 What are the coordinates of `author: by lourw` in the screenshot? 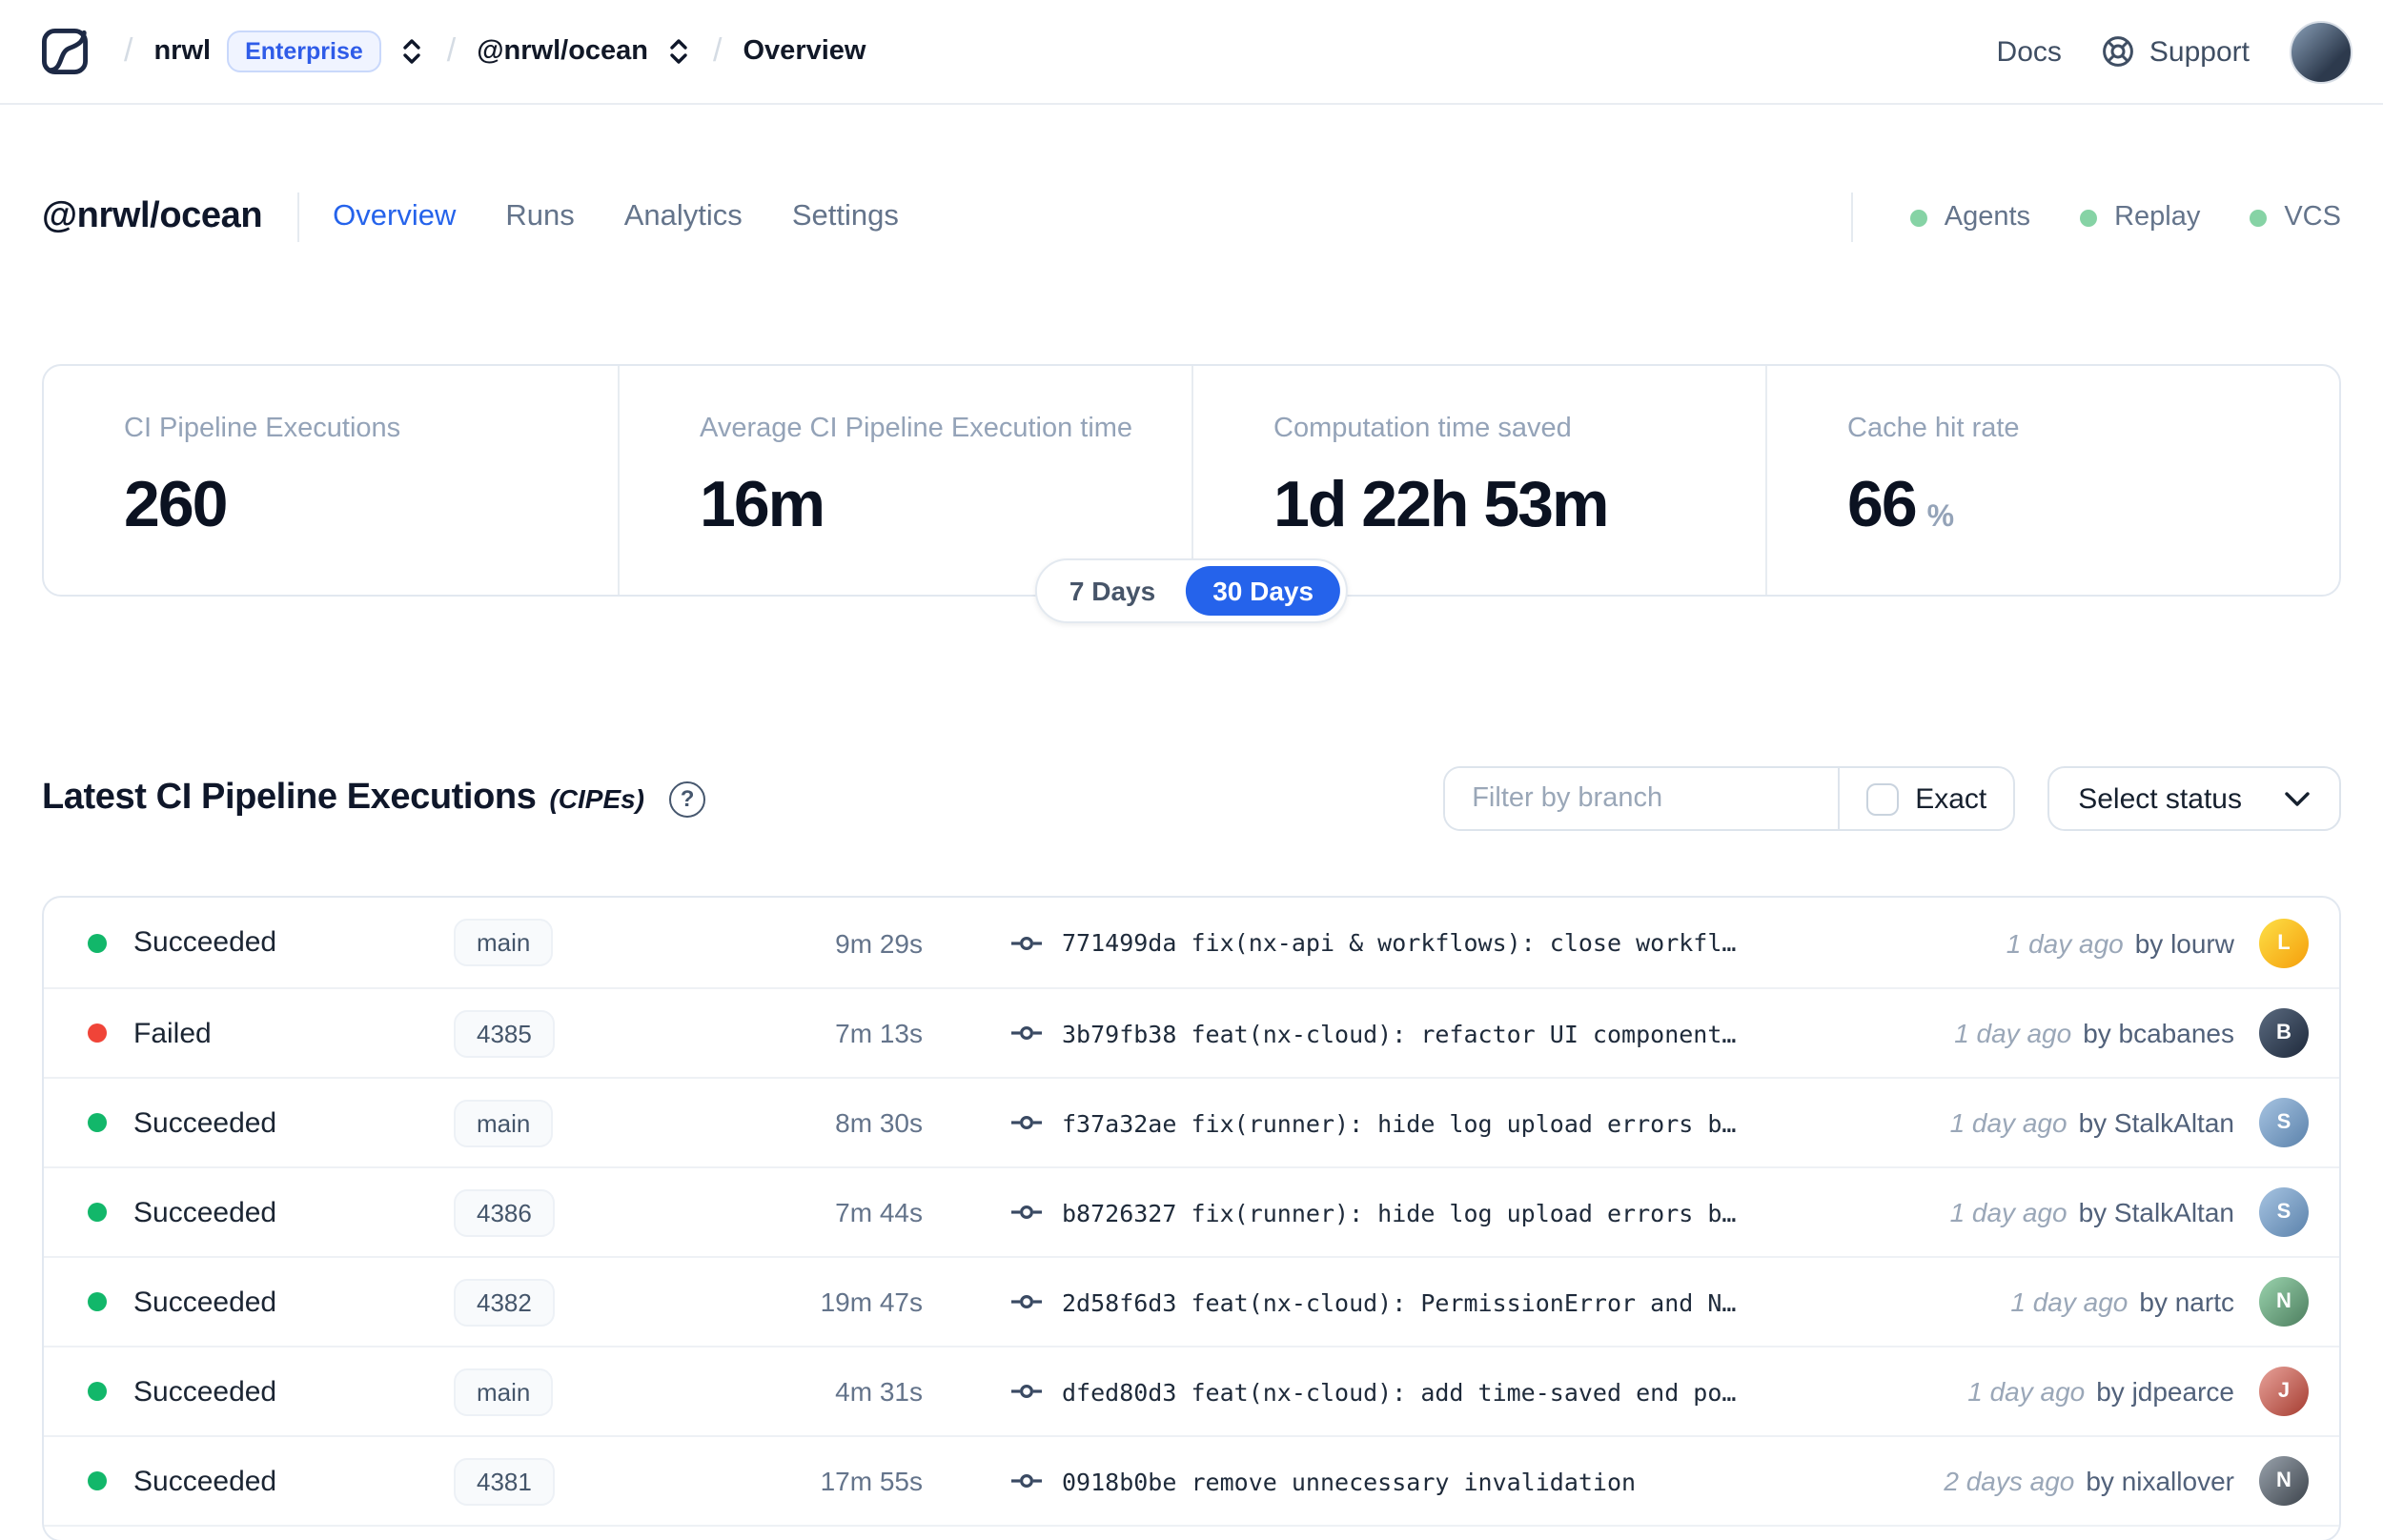 It's located at (2184, 942).